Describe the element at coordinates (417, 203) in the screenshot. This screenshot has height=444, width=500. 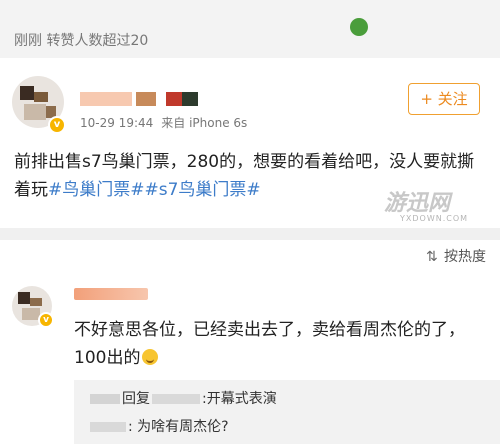
I see `site-watermark: 游迅网` at that location.